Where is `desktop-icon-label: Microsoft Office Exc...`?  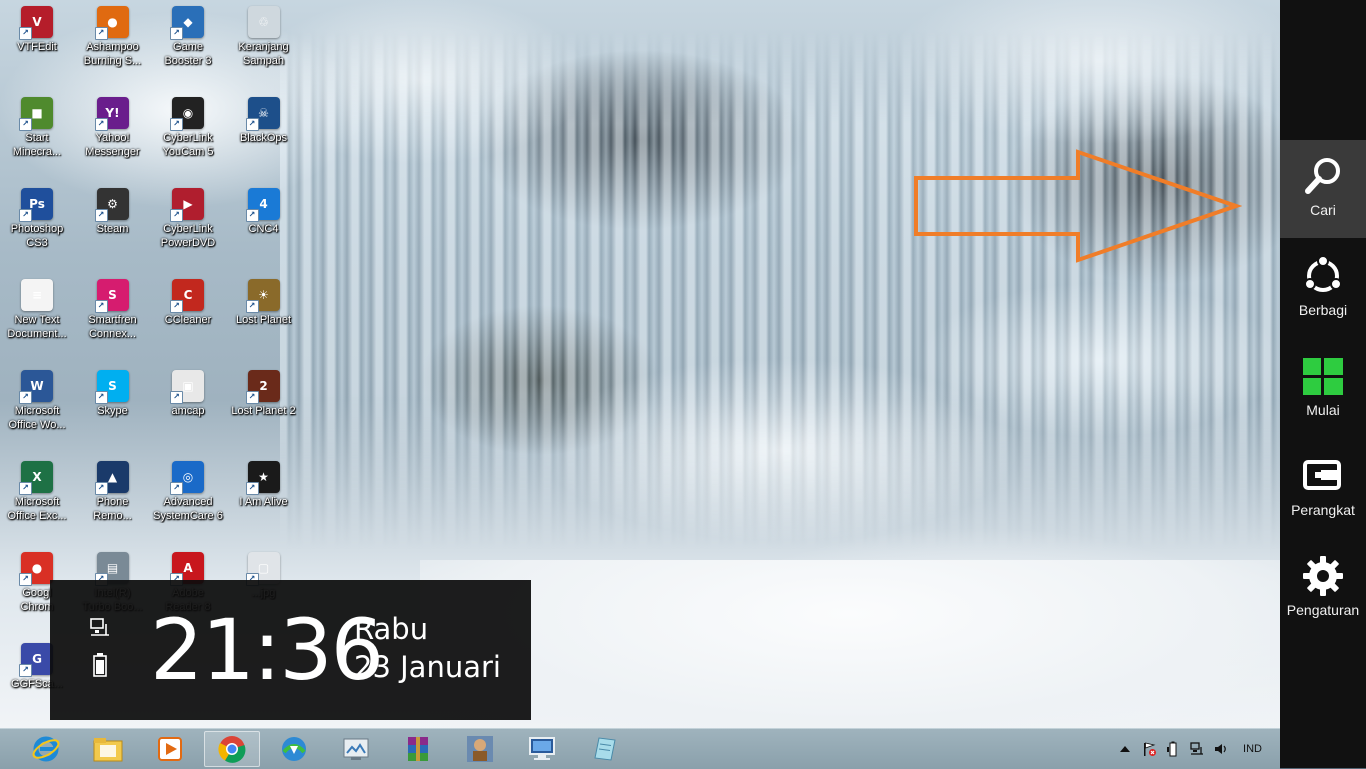 desktop-icon-label: Microsoft Office Exc... is located at coordinates (37, 509).